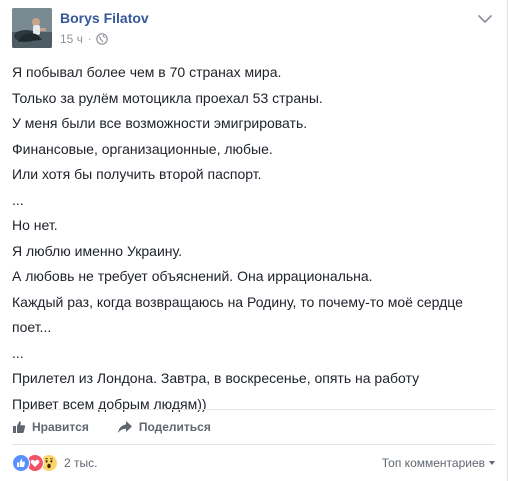 The image size is (508, 481). I want to click on caret-down-icon, so click(492, 463).